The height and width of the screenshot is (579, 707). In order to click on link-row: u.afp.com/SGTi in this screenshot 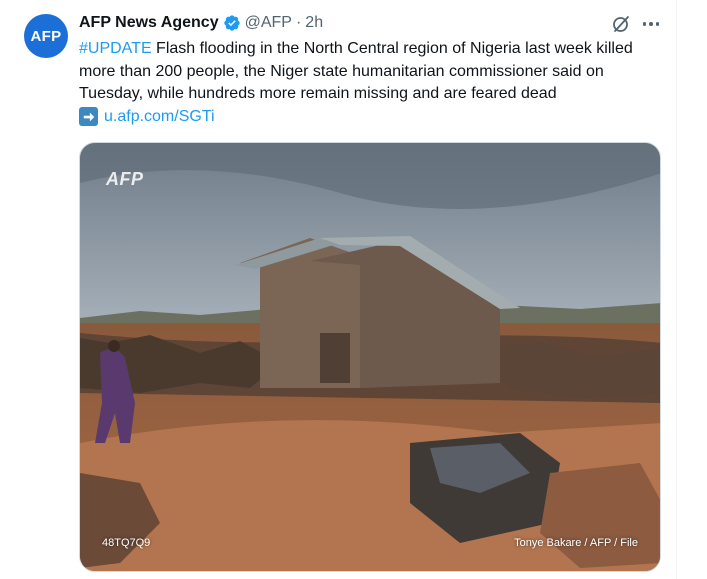, I will do `click(147, 117)`.